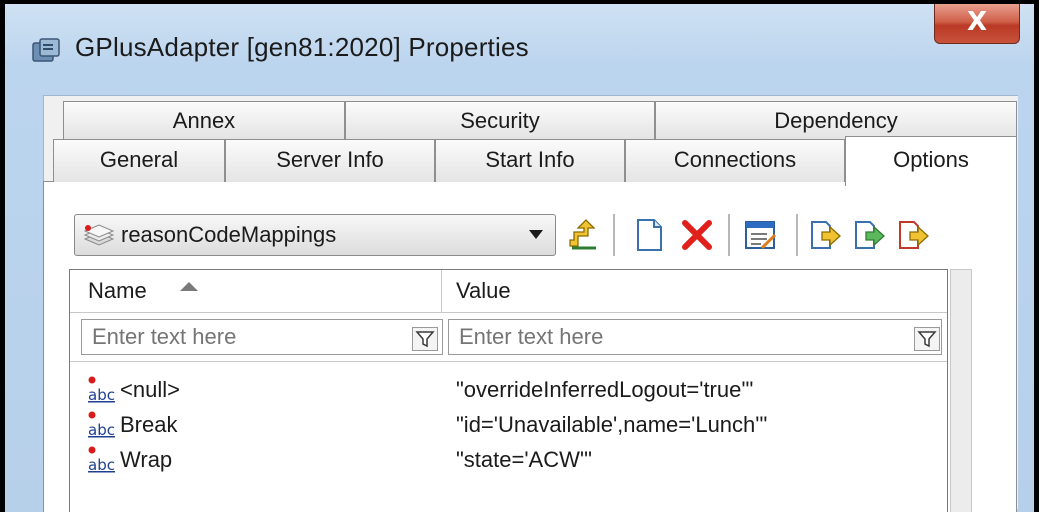 The image size is (1039, 512). I want to click on tab-options: Options, so click(931, 161).